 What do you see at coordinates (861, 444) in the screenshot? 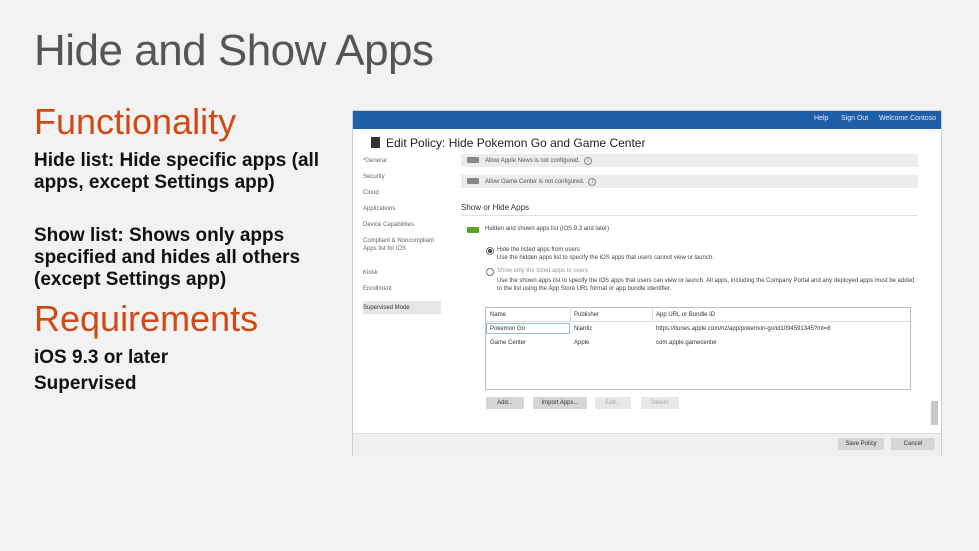
I see `save-policy-button: Save Policy` at bounding box center [861, 444].